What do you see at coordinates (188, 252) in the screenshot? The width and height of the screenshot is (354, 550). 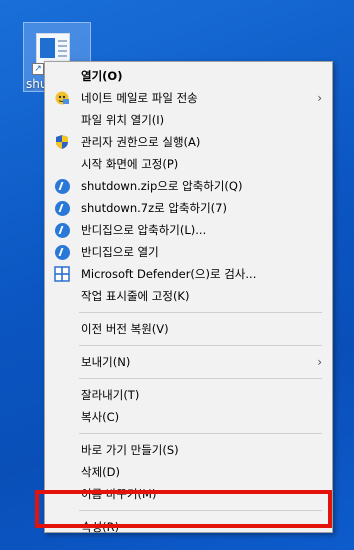 I see `menu-item: 반디집으로 열기` at bounding box center [188, 252].